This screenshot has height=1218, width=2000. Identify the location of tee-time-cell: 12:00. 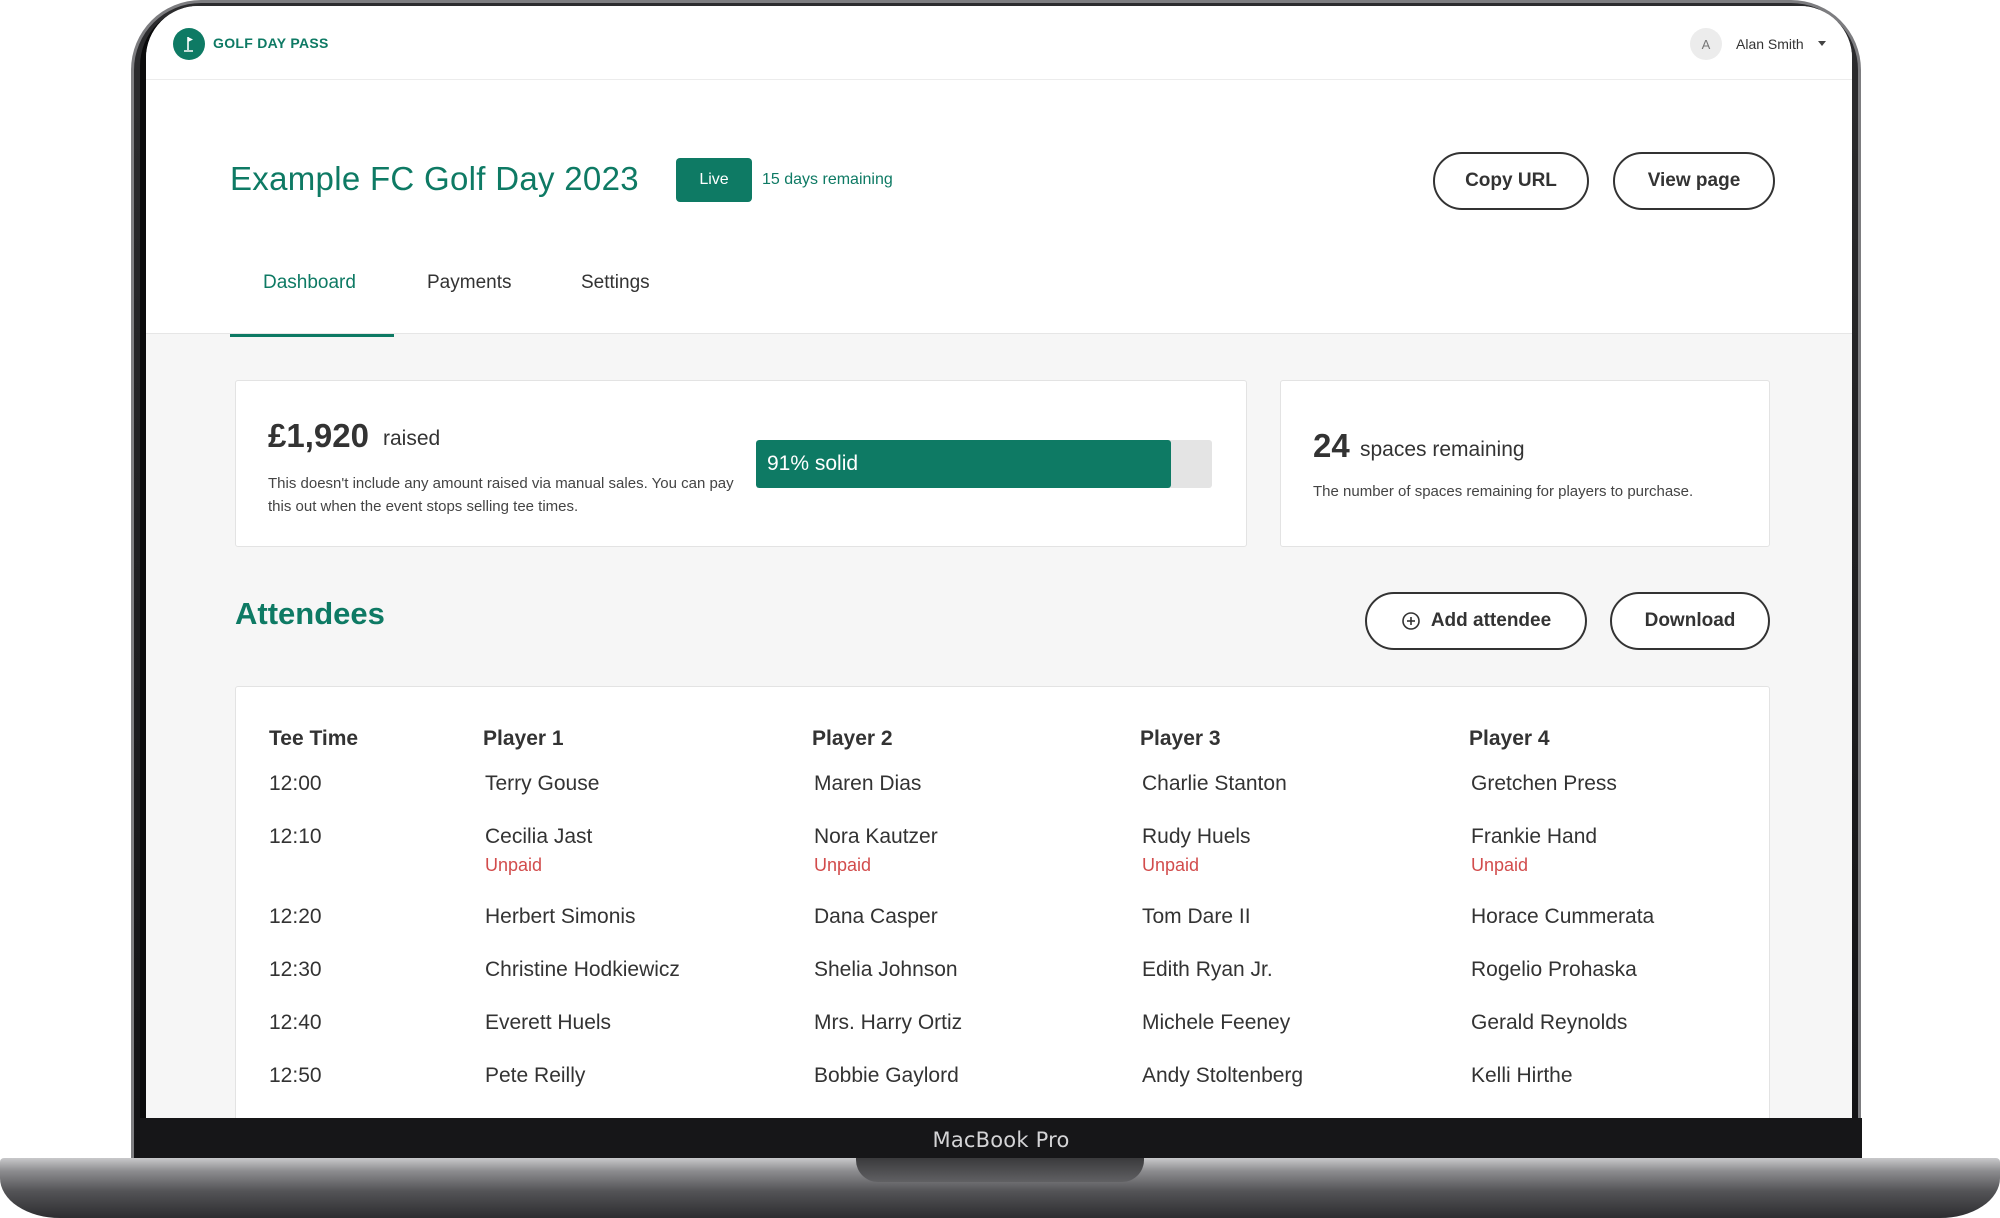
(295, 783).